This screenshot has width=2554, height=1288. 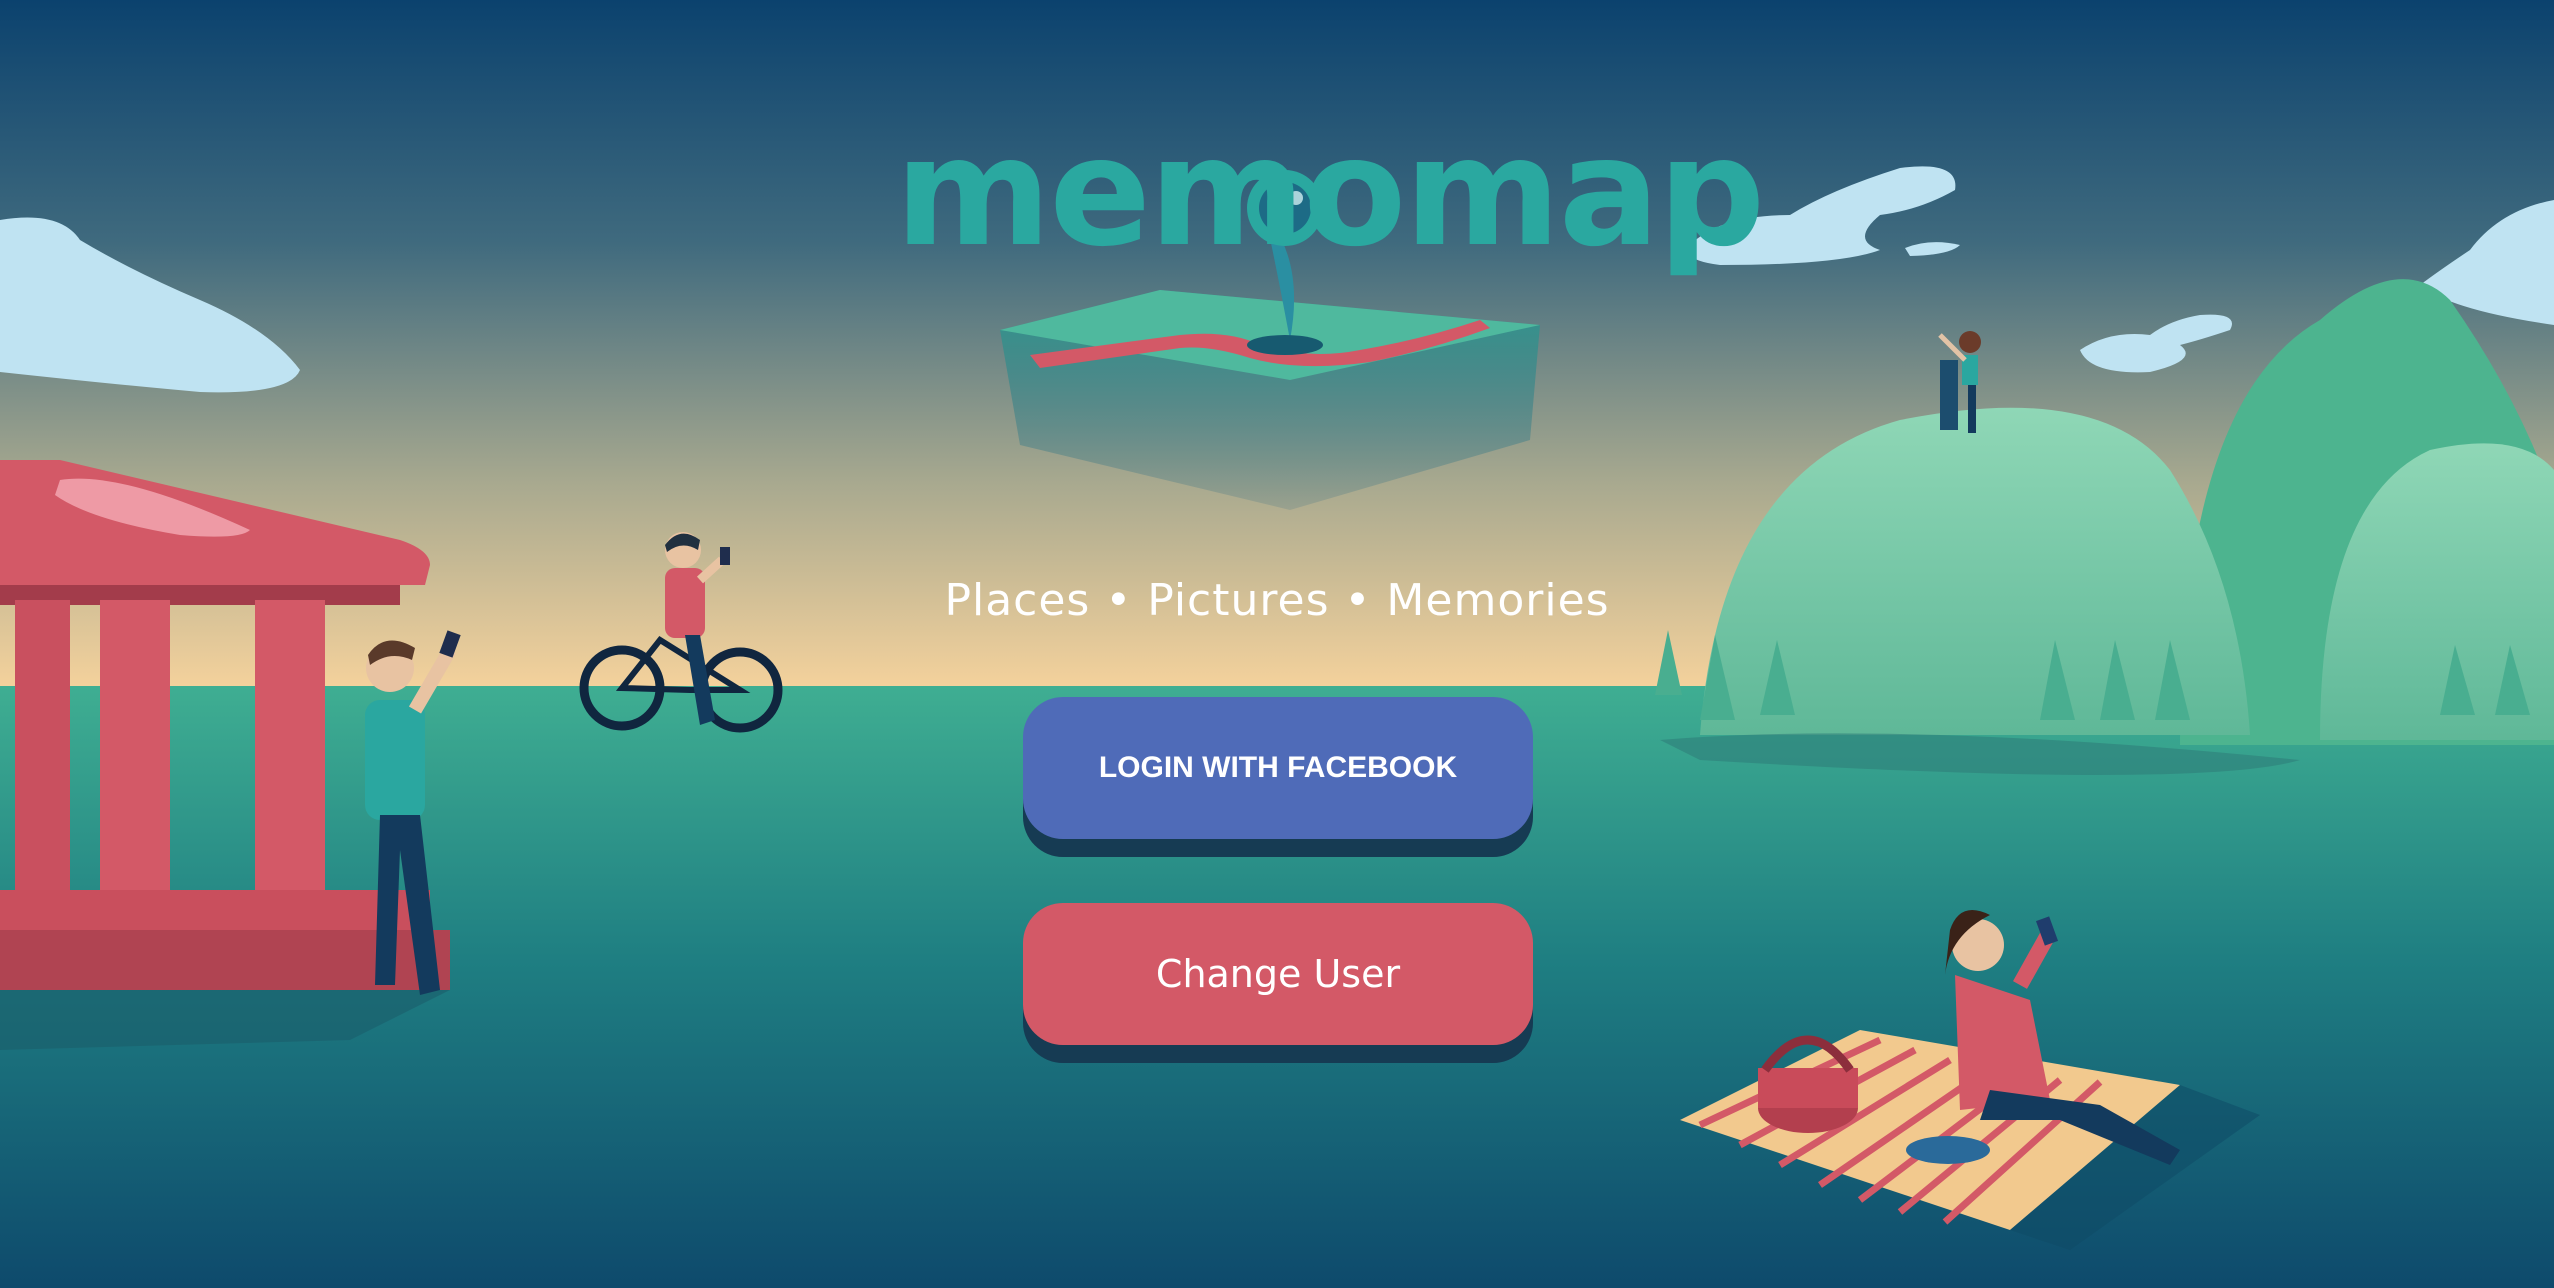 I want to click on change-user-button: Change User, so click(x=1278, y=974).